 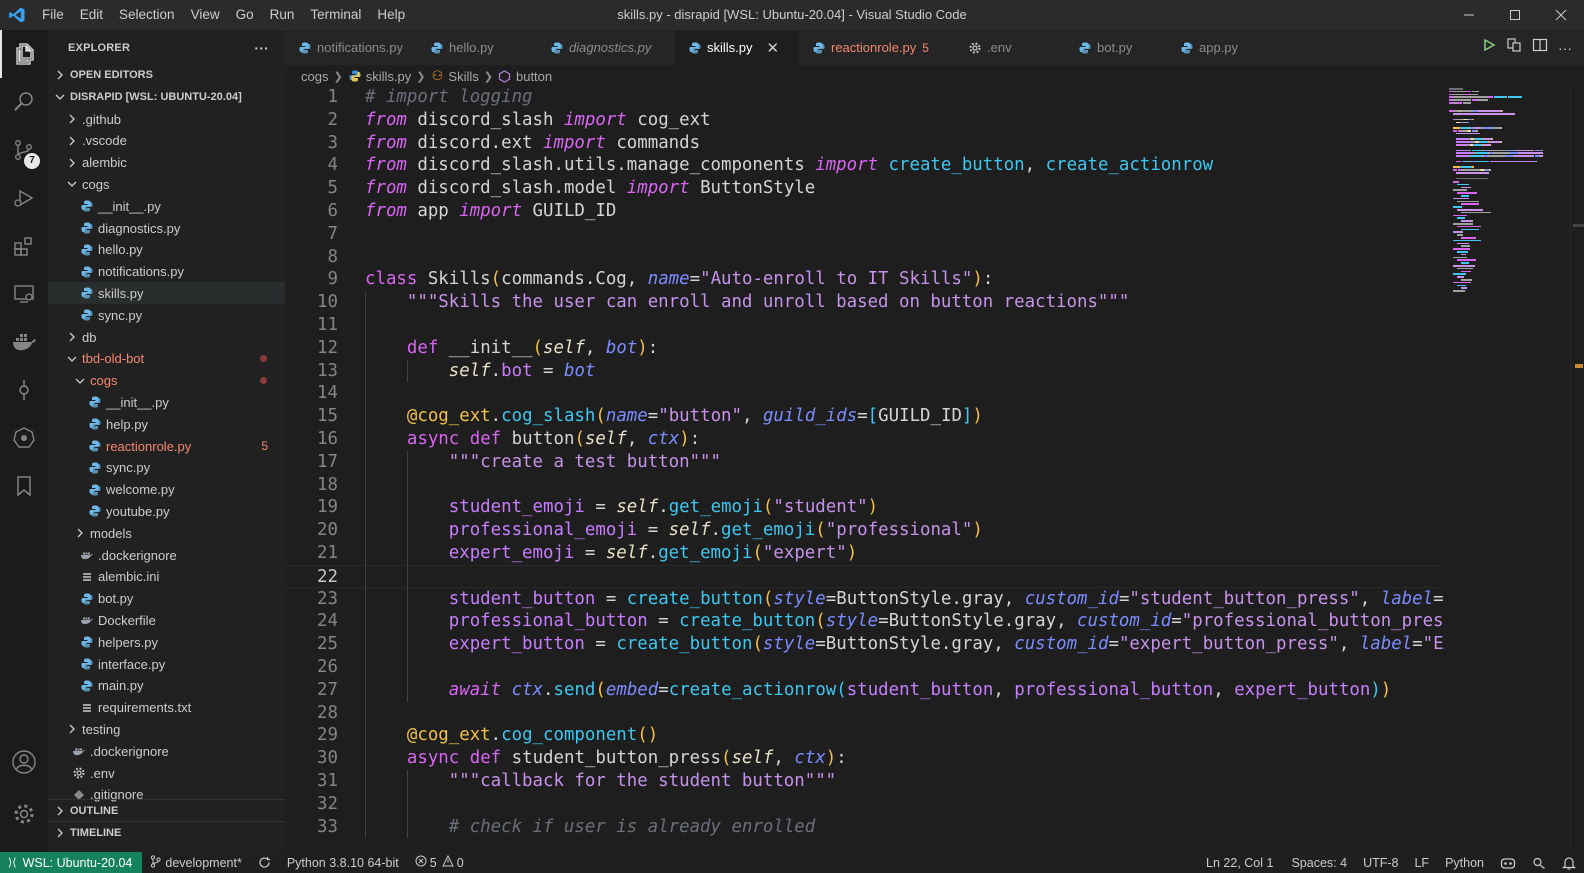 I want to click on code-line: 11, so click(x=865, y=325).